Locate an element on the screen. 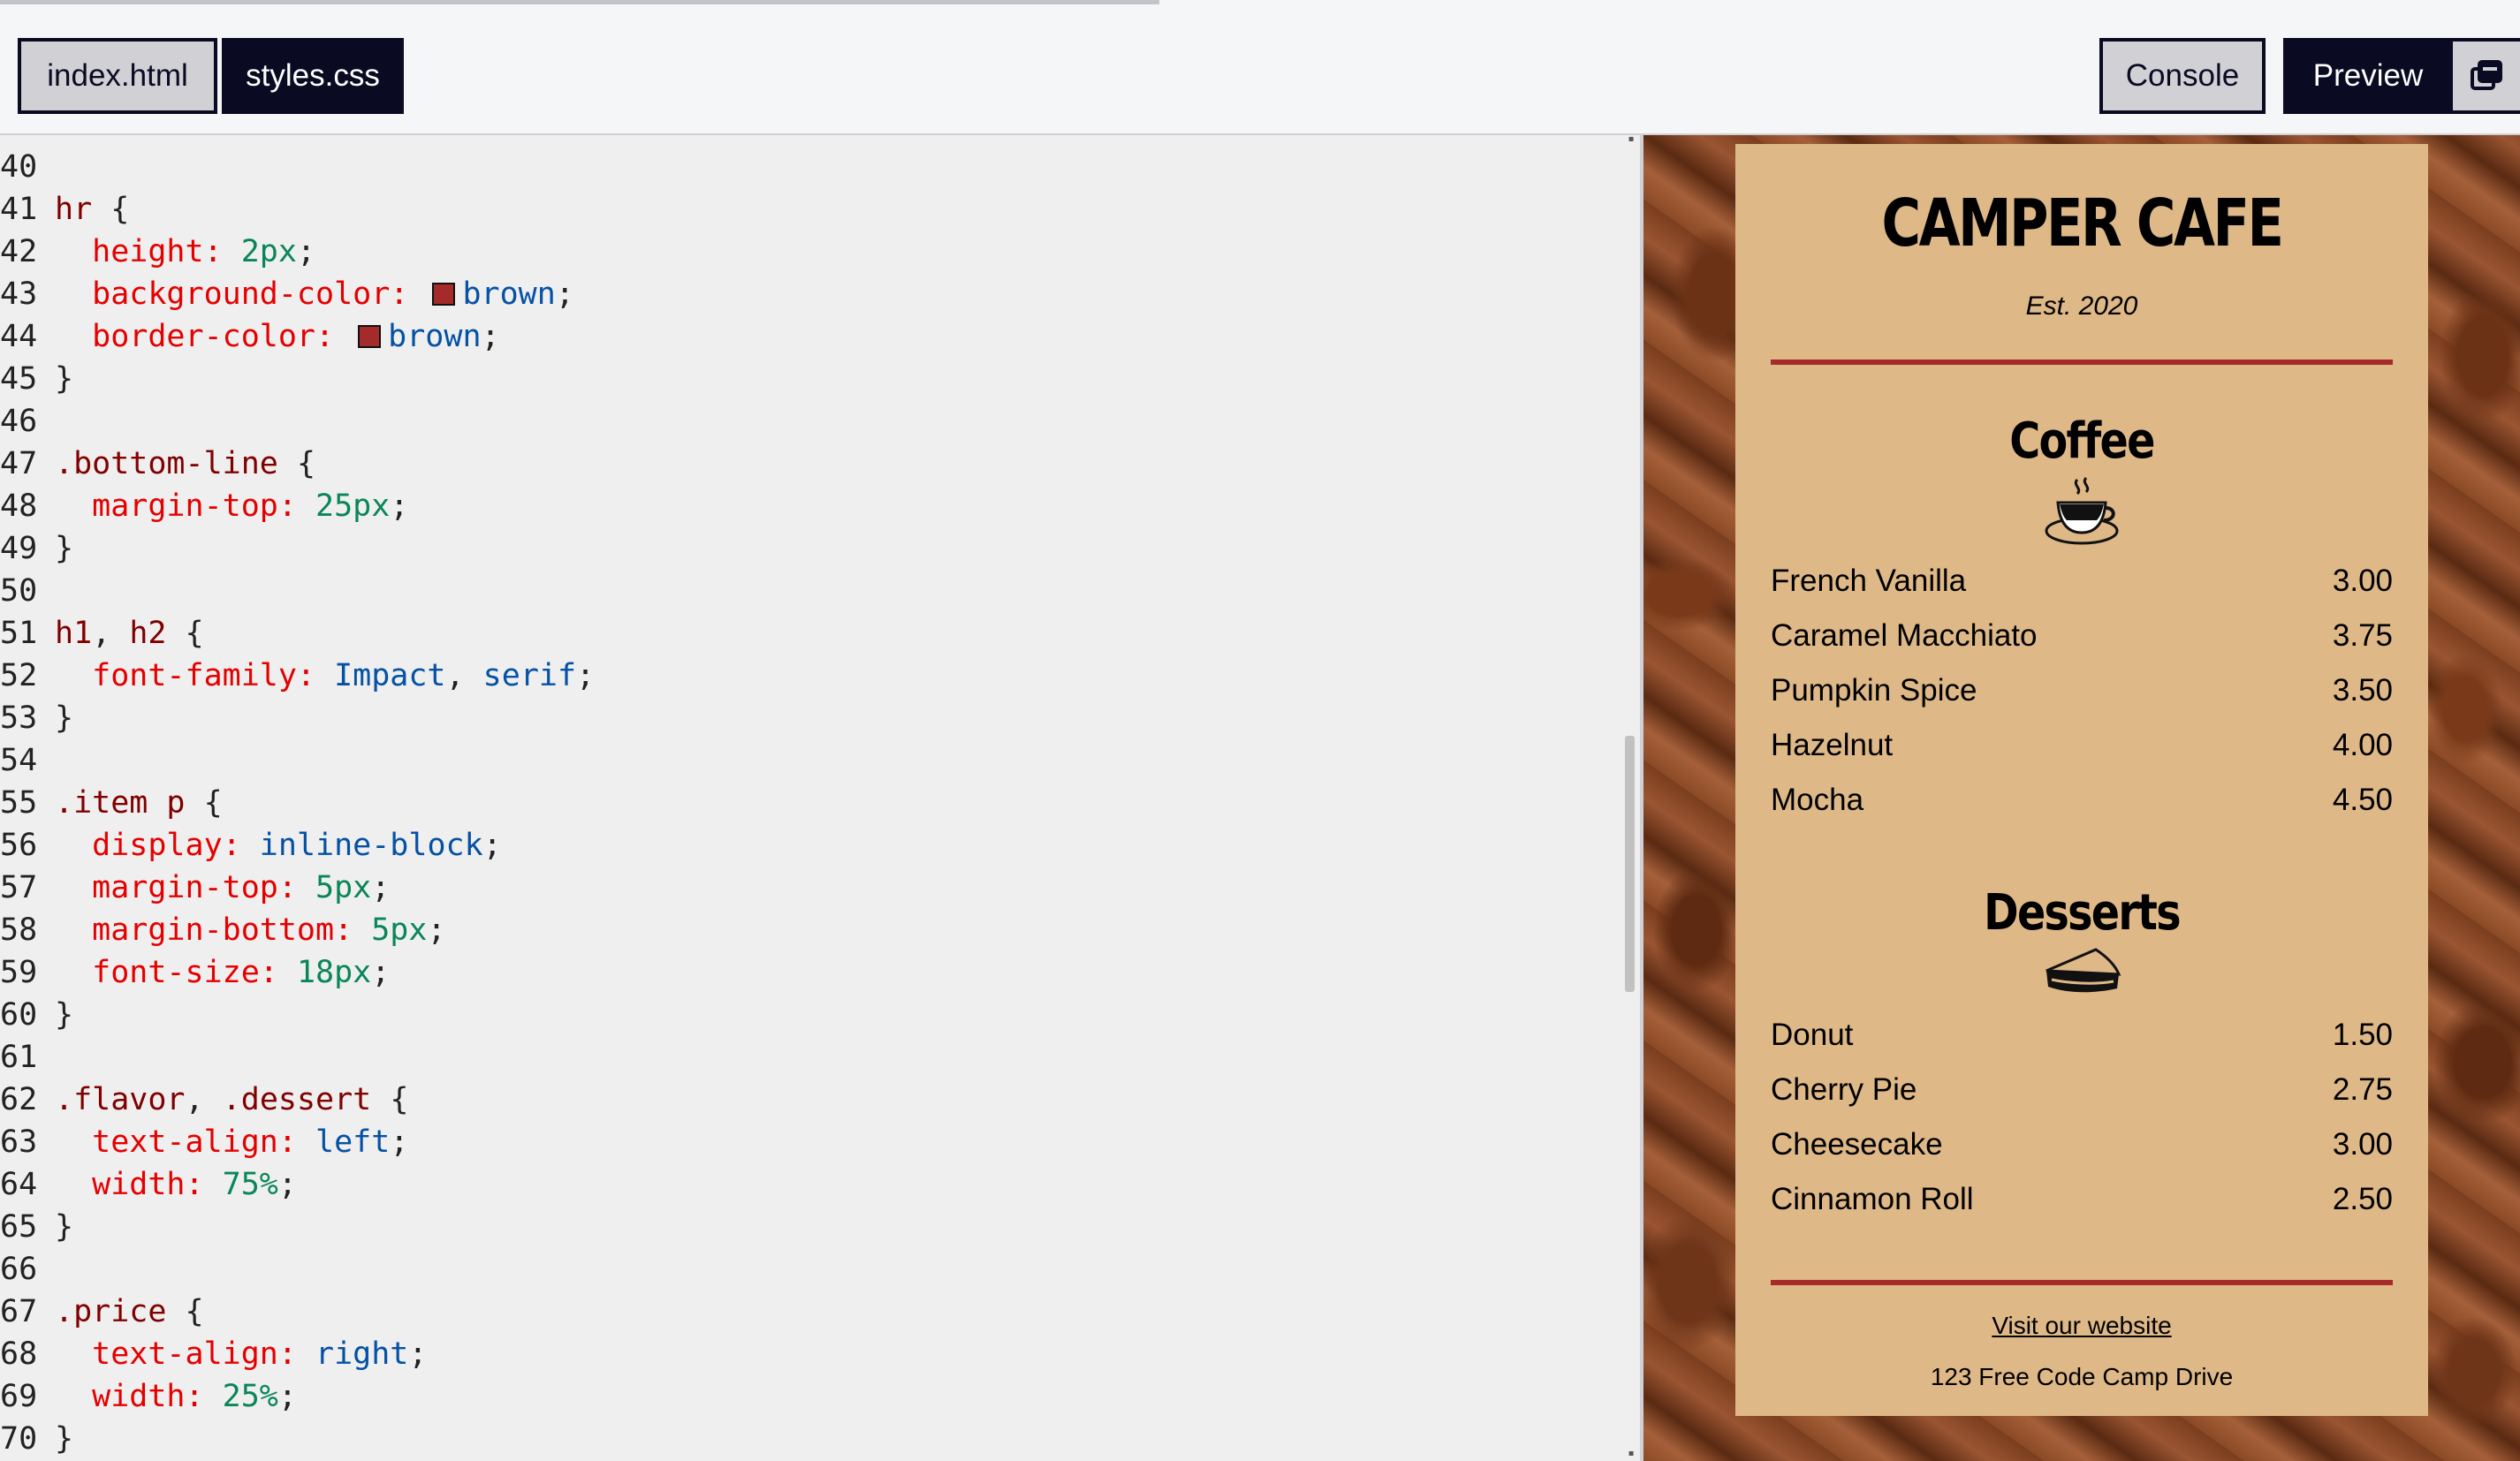 The image size is (2520, 1461). code-token: serif is located at coordinates (529, 675).